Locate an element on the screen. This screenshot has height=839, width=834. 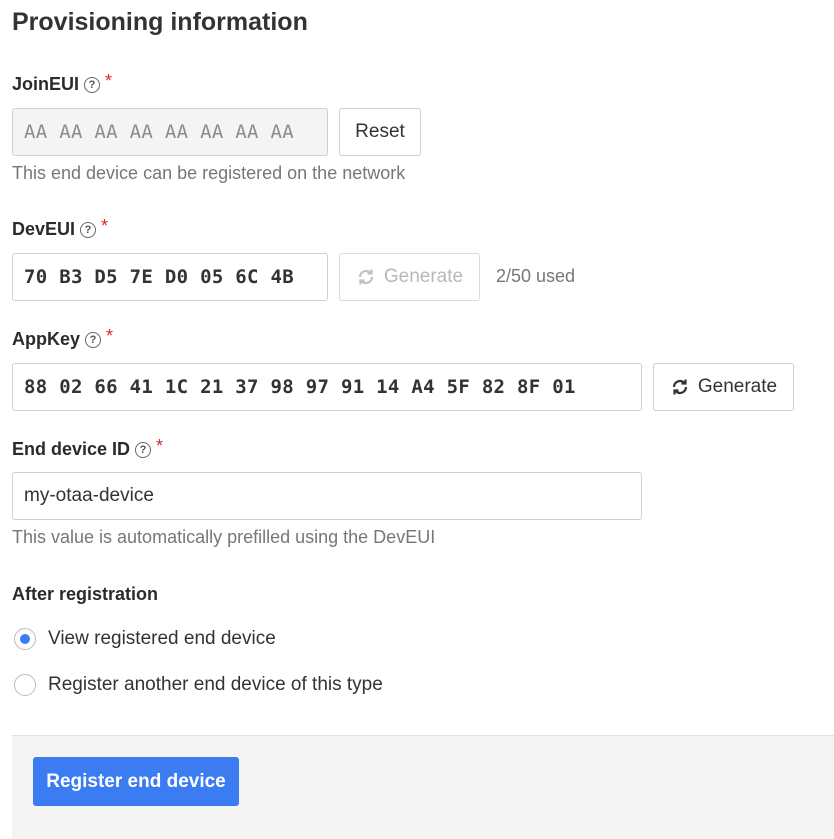
radio-label: Register another end device of this type is located at coordinates (215, 684).